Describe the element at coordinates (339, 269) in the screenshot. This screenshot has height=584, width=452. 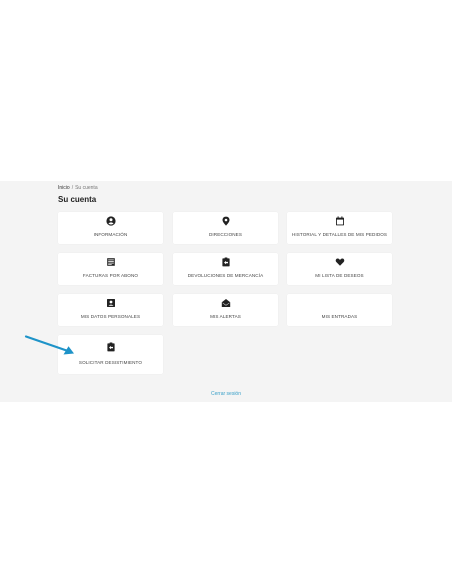
I see `card-lista-deseos: MI LISTA DE DESEOS` at that location.